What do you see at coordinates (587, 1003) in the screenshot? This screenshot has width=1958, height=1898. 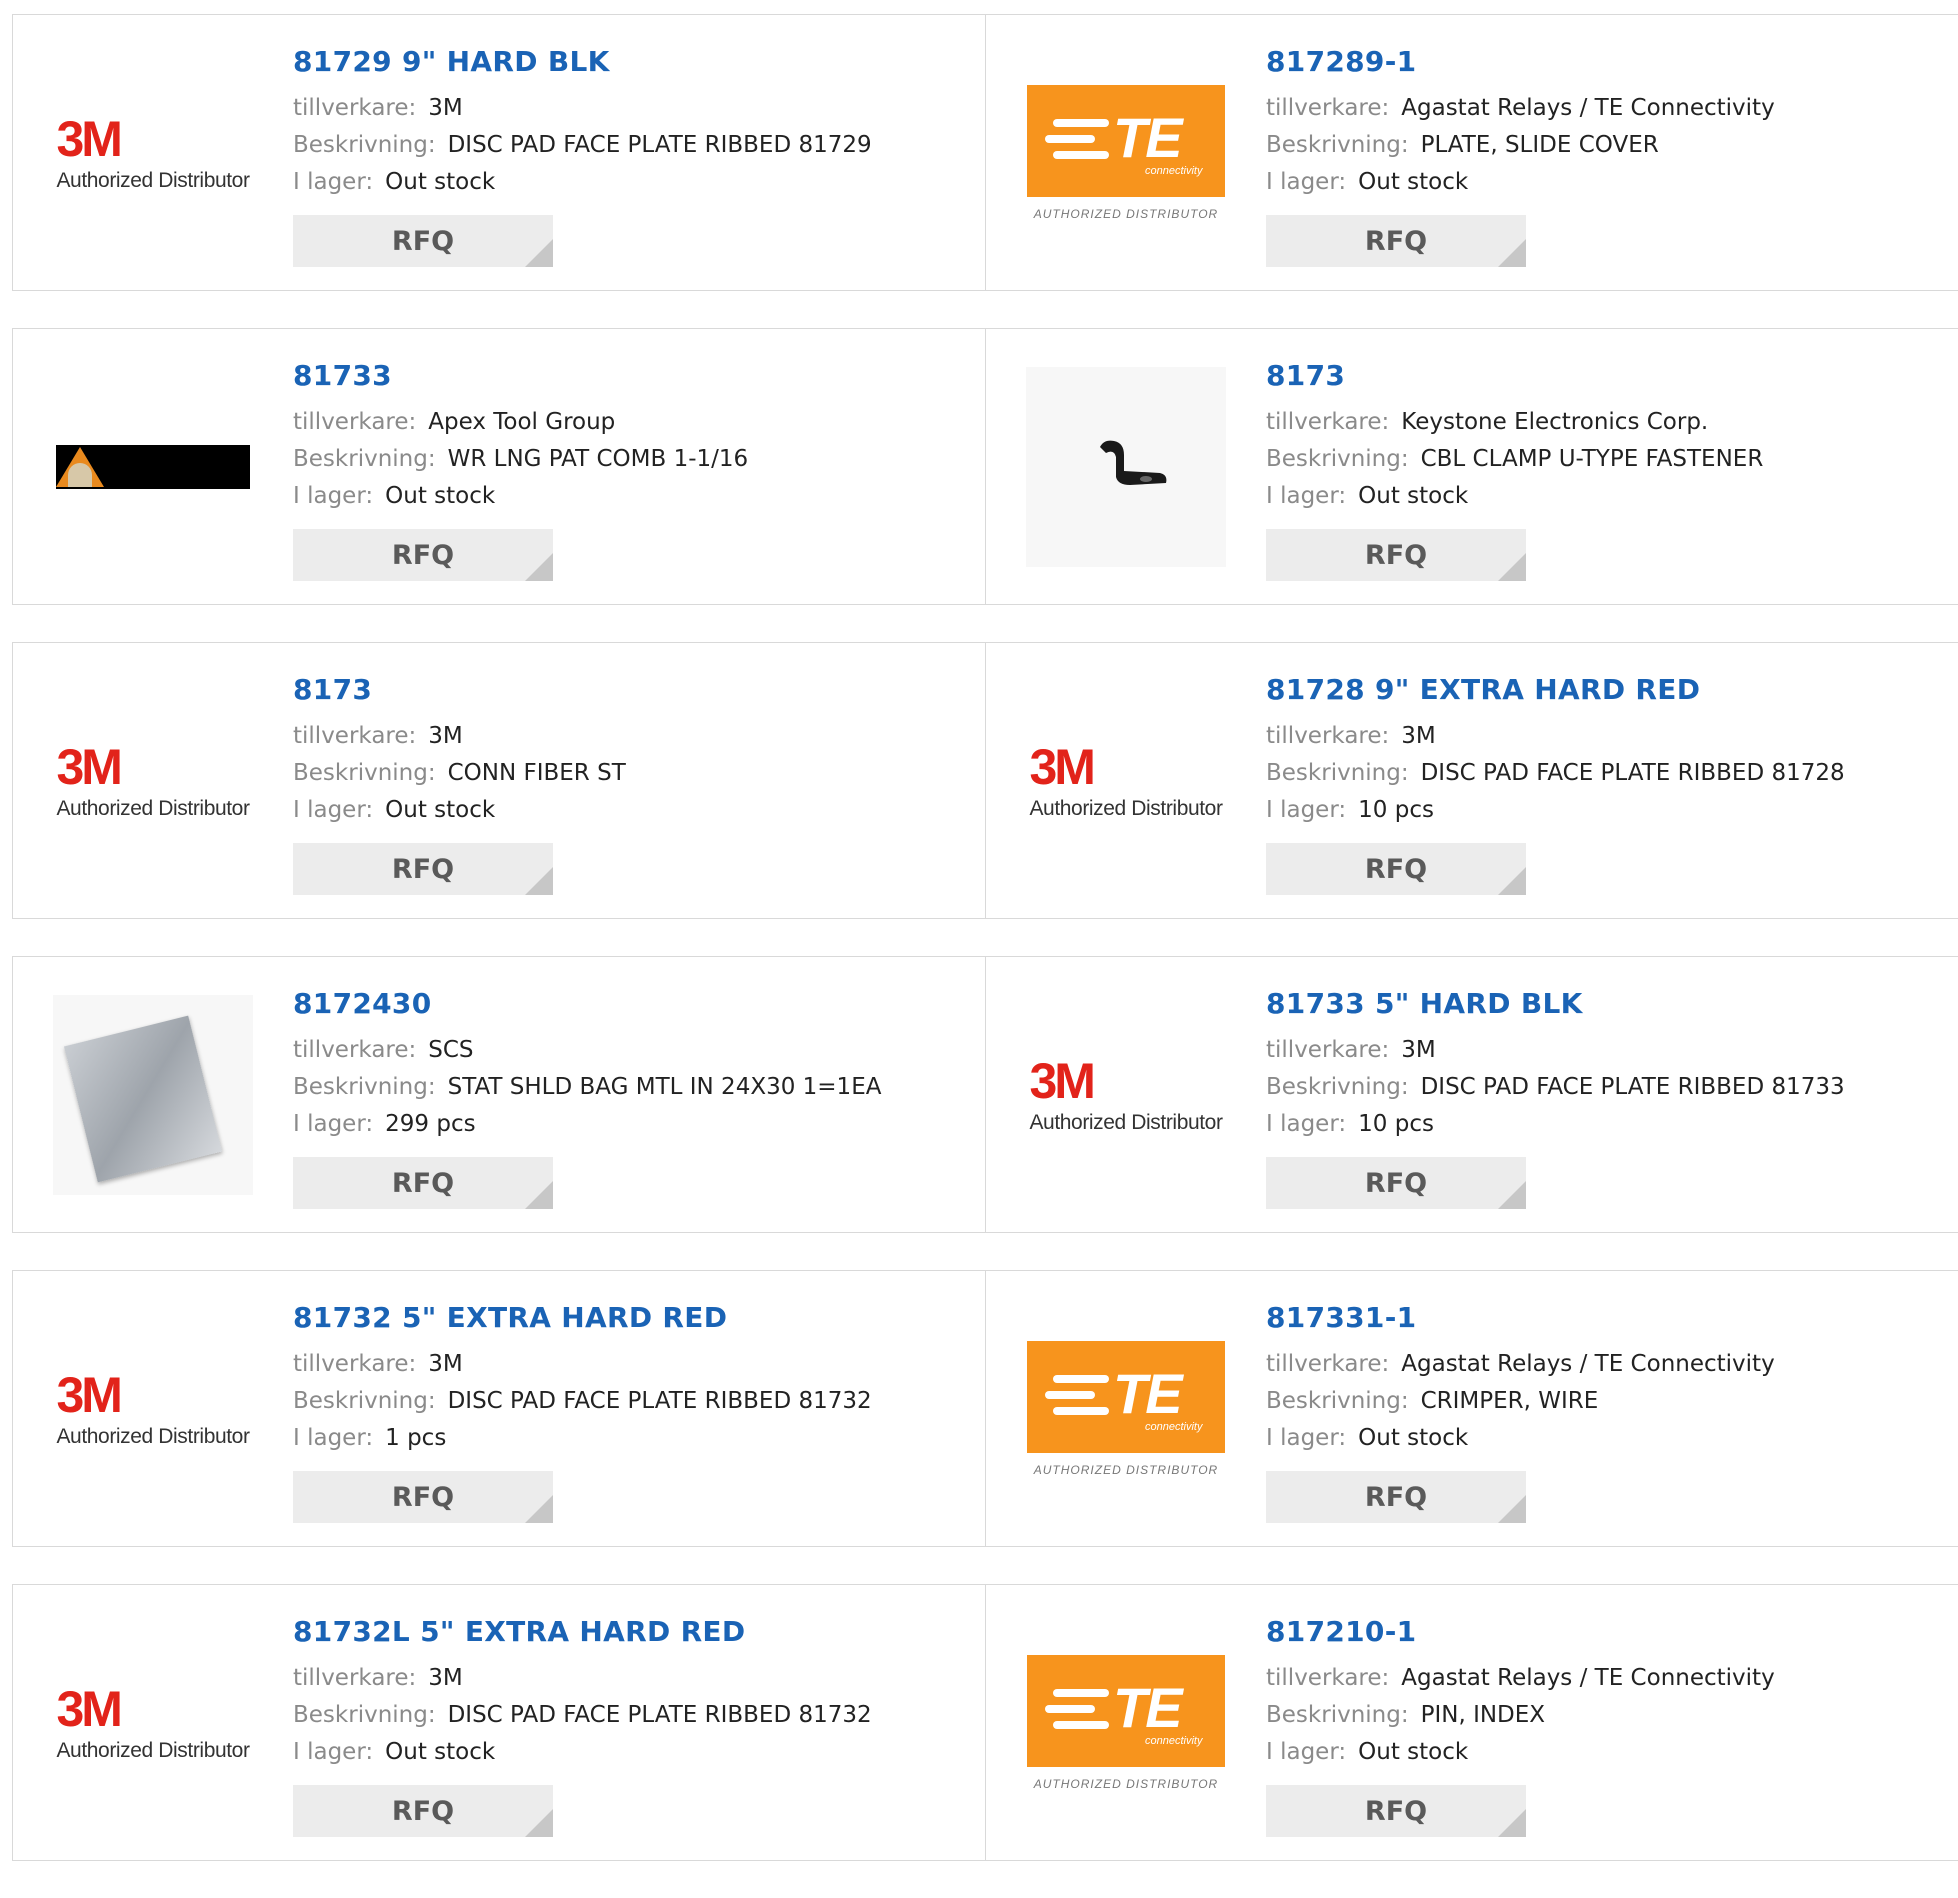 I see `product-title-link: 8172430` at bounding box center [587, 1003].